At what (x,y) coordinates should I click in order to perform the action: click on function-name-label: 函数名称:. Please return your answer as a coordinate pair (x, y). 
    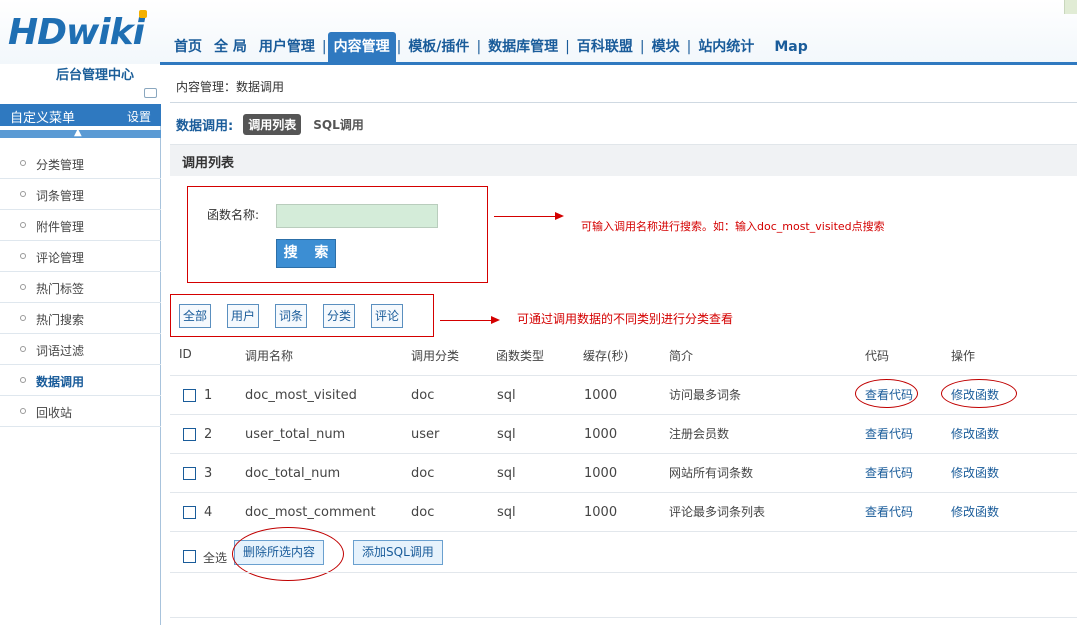
    Looking at the image, I should click on (233, 215).